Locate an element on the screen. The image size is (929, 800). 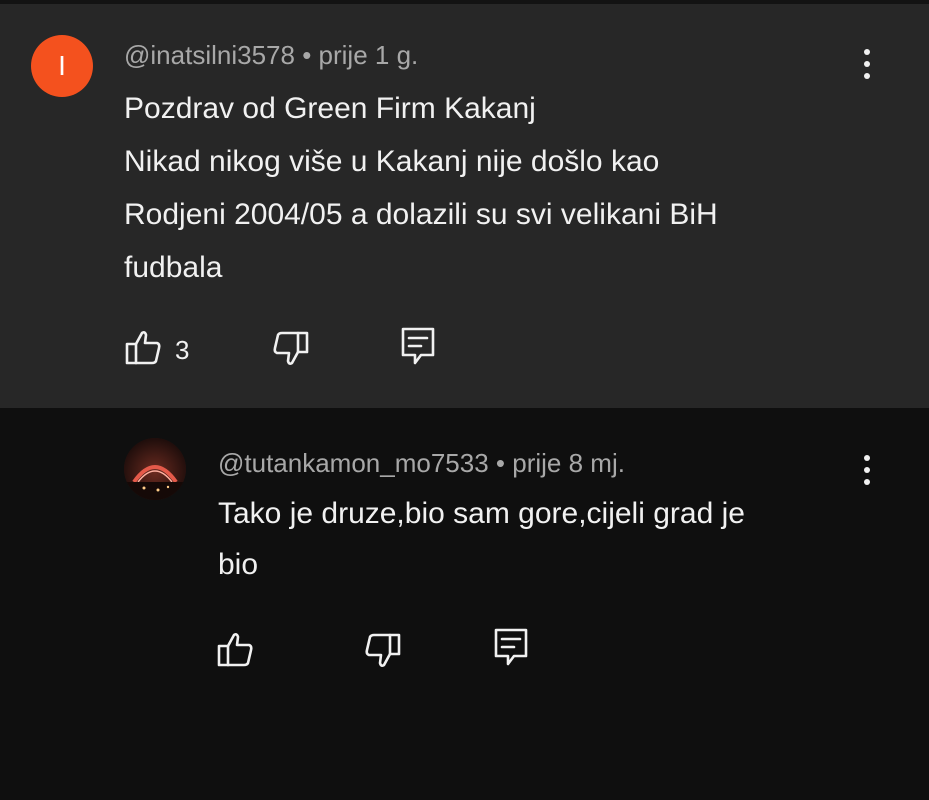
reply-line: bio is located at coordinates (238, 564).